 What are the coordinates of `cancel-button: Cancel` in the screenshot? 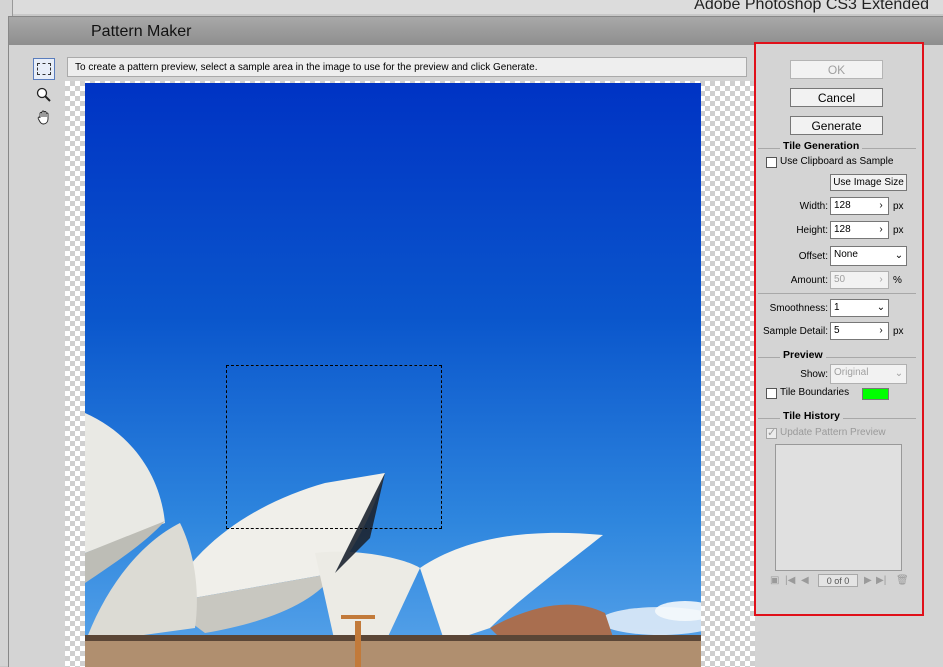 It's located at (836, 97).